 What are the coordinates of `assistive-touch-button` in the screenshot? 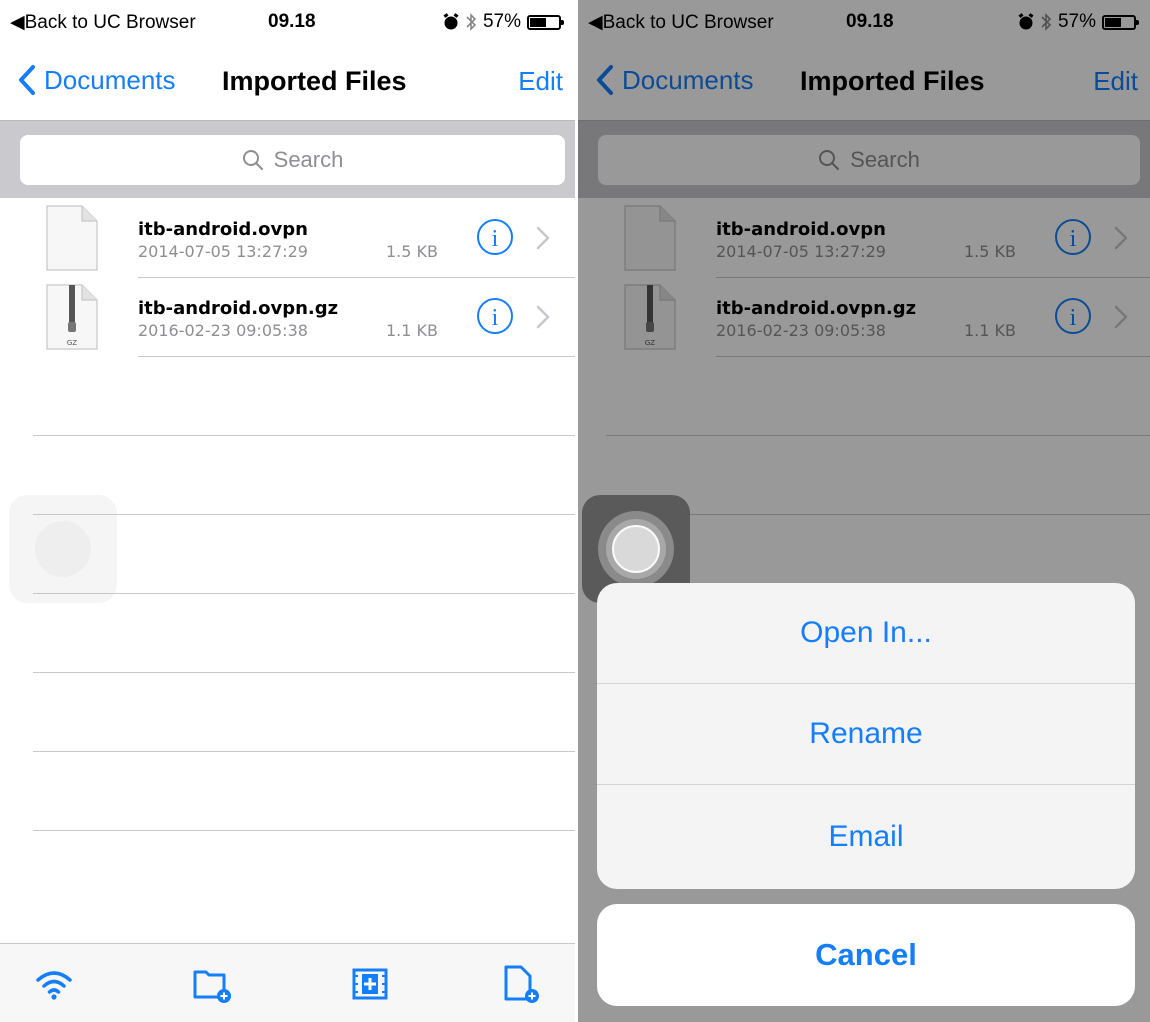 It's located at (63, 549).